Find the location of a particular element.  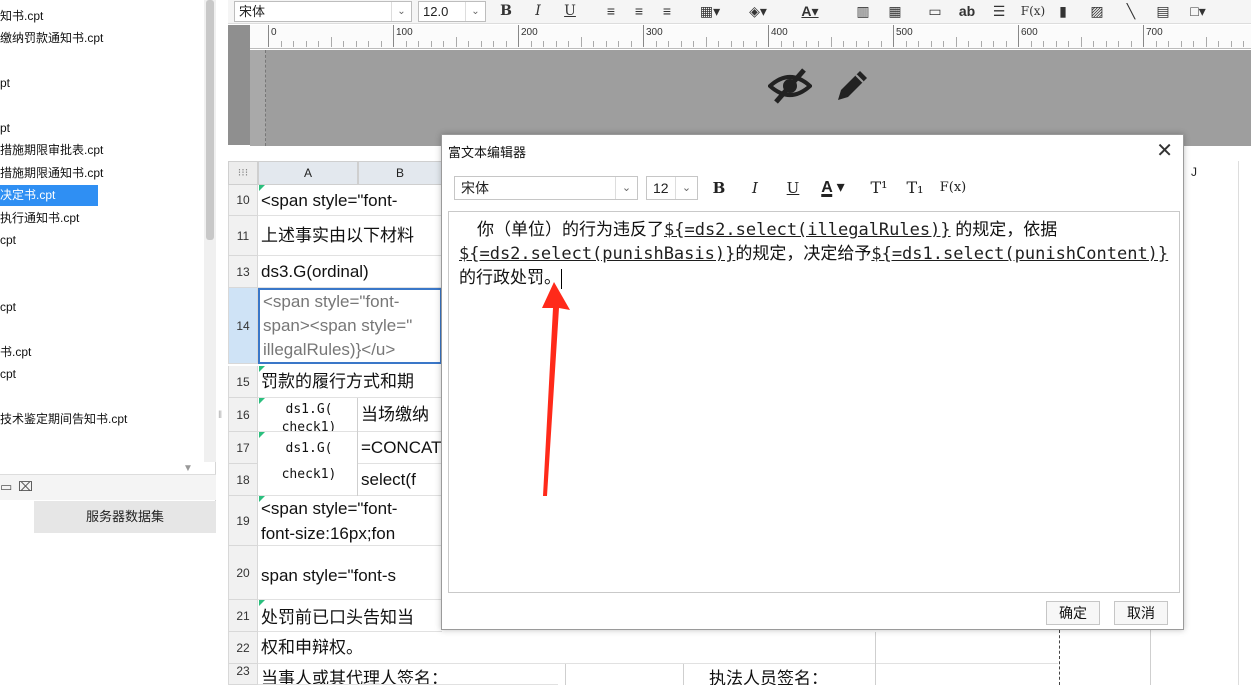

editor-bold-button: B is located at coordinates (719, 188).